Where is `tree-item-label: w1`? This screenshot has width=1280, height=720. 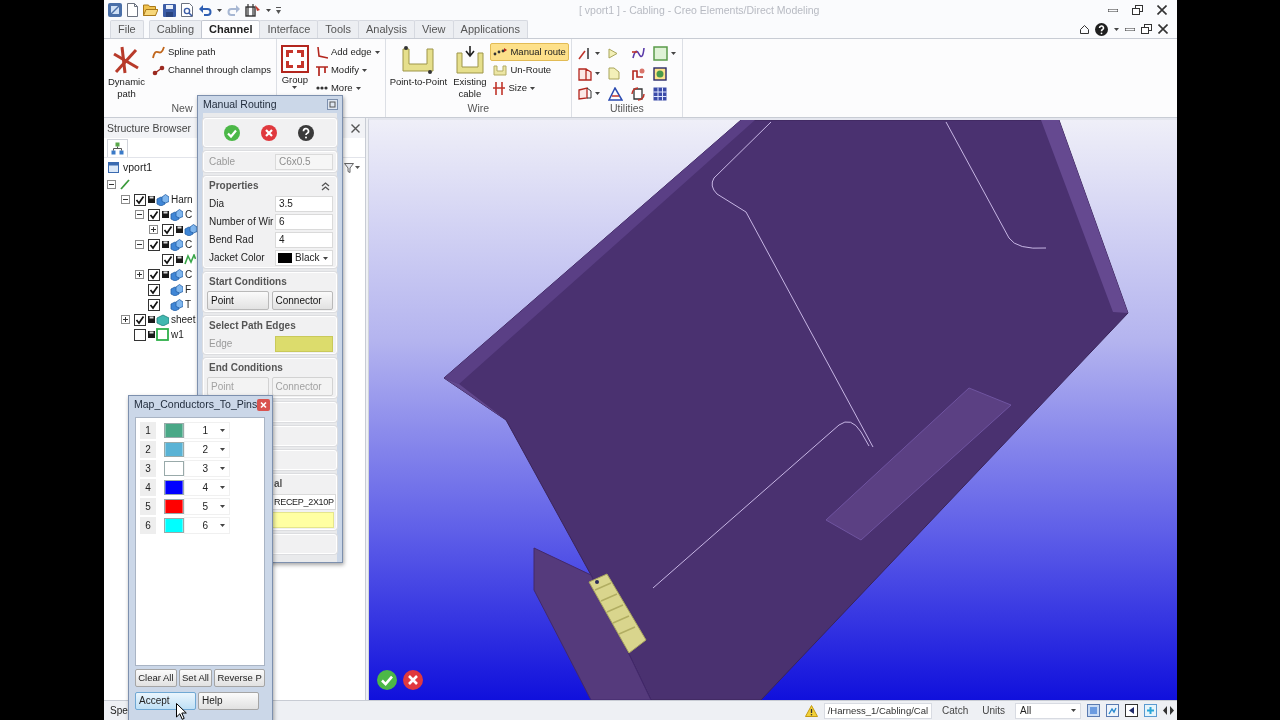 tree-item-label: w1 is located at coordinates (177, 334).